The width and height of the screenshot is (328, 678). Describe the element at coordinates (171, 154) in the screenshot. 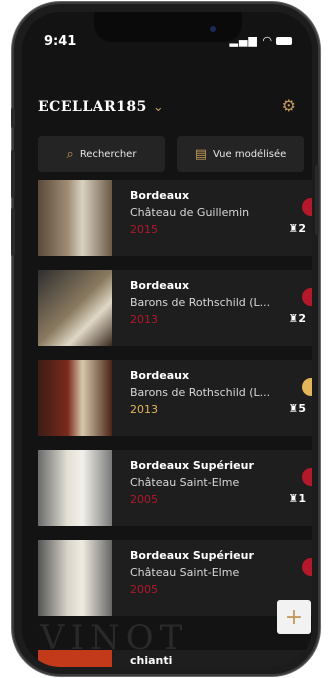

I see `toolbar: ⌕ Rechercher ▤ Vue modélisée` at that location.